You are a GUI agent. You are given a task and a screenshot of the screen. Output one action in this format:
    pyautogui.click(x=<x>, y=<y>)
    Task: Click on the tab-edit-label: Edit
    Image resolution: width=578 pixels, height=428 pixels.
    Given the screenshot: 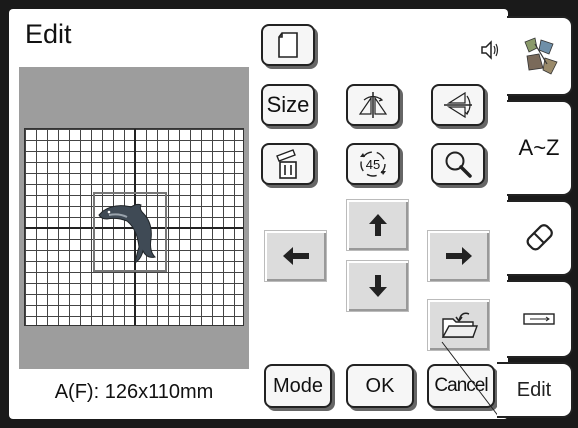 What is the action you would take?
    pyautogui.click(x=534, y=389)
    